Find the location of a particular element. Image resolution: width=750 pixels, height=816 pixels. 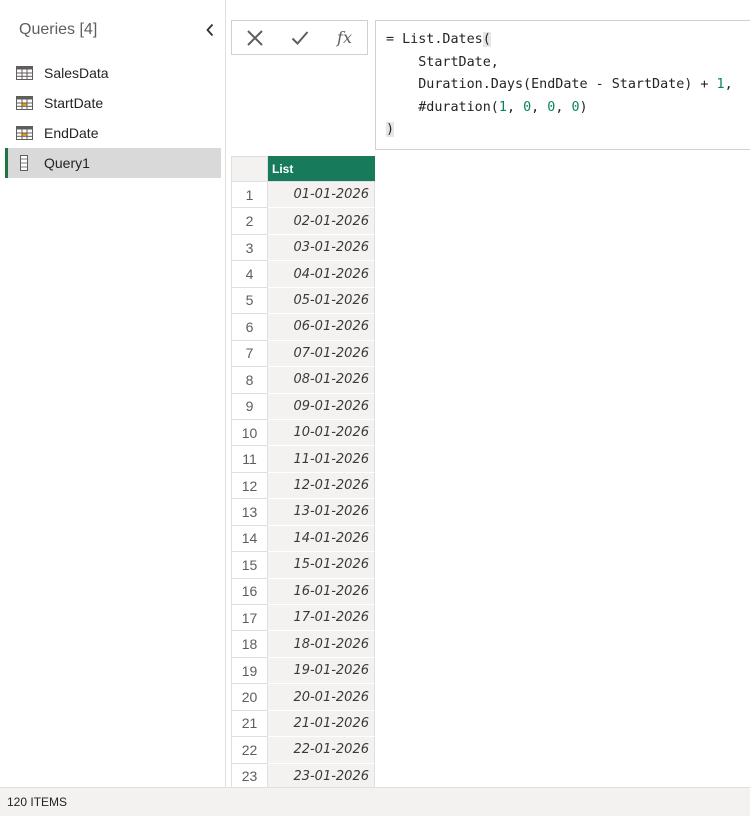

table-row: 17 17-01-2026 is located at coordinates (303, 618).